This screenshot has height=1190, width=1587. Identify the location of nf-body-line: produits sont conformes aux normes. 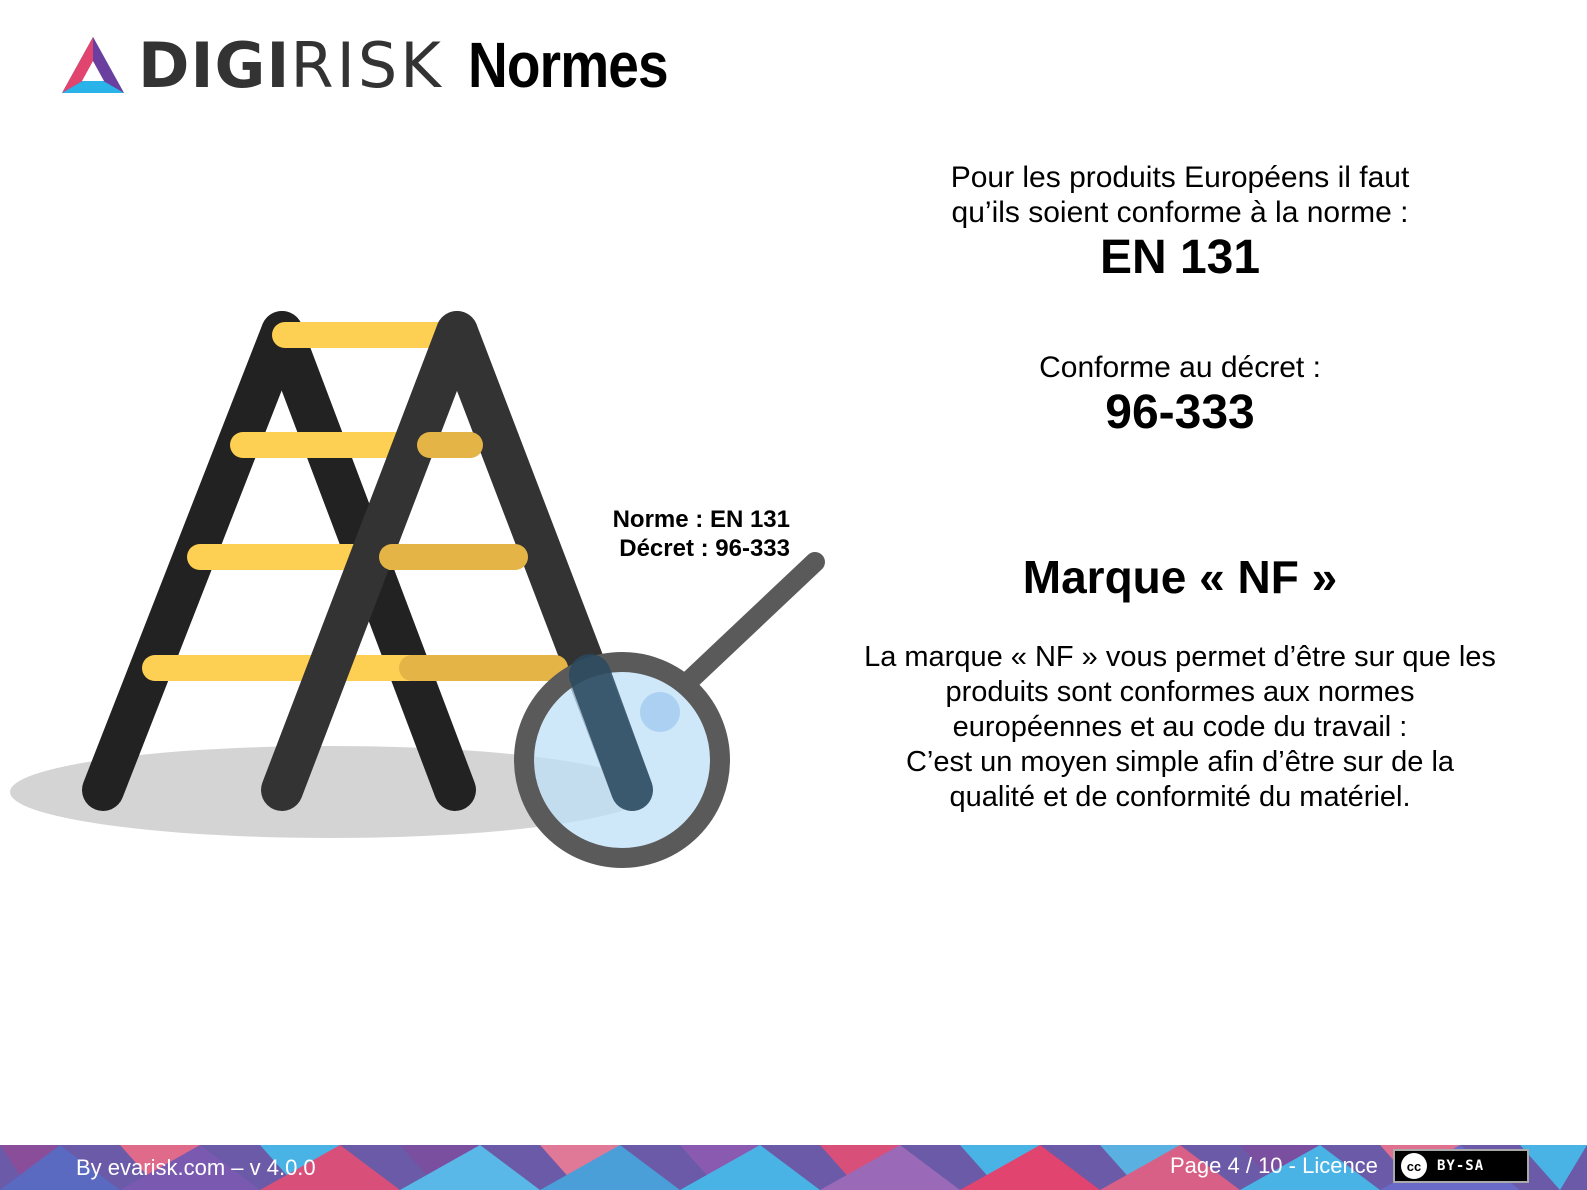
(1180, 692).